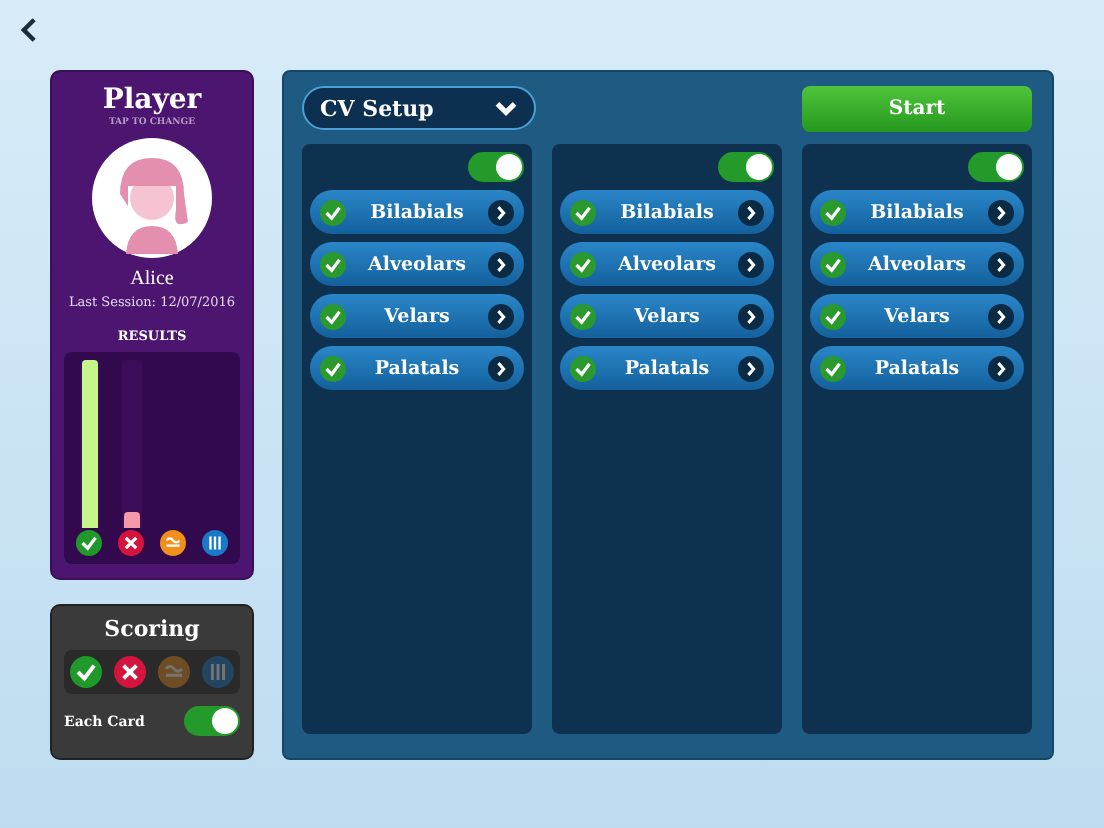  I want to click on avatar-icon, so click(152, 198).